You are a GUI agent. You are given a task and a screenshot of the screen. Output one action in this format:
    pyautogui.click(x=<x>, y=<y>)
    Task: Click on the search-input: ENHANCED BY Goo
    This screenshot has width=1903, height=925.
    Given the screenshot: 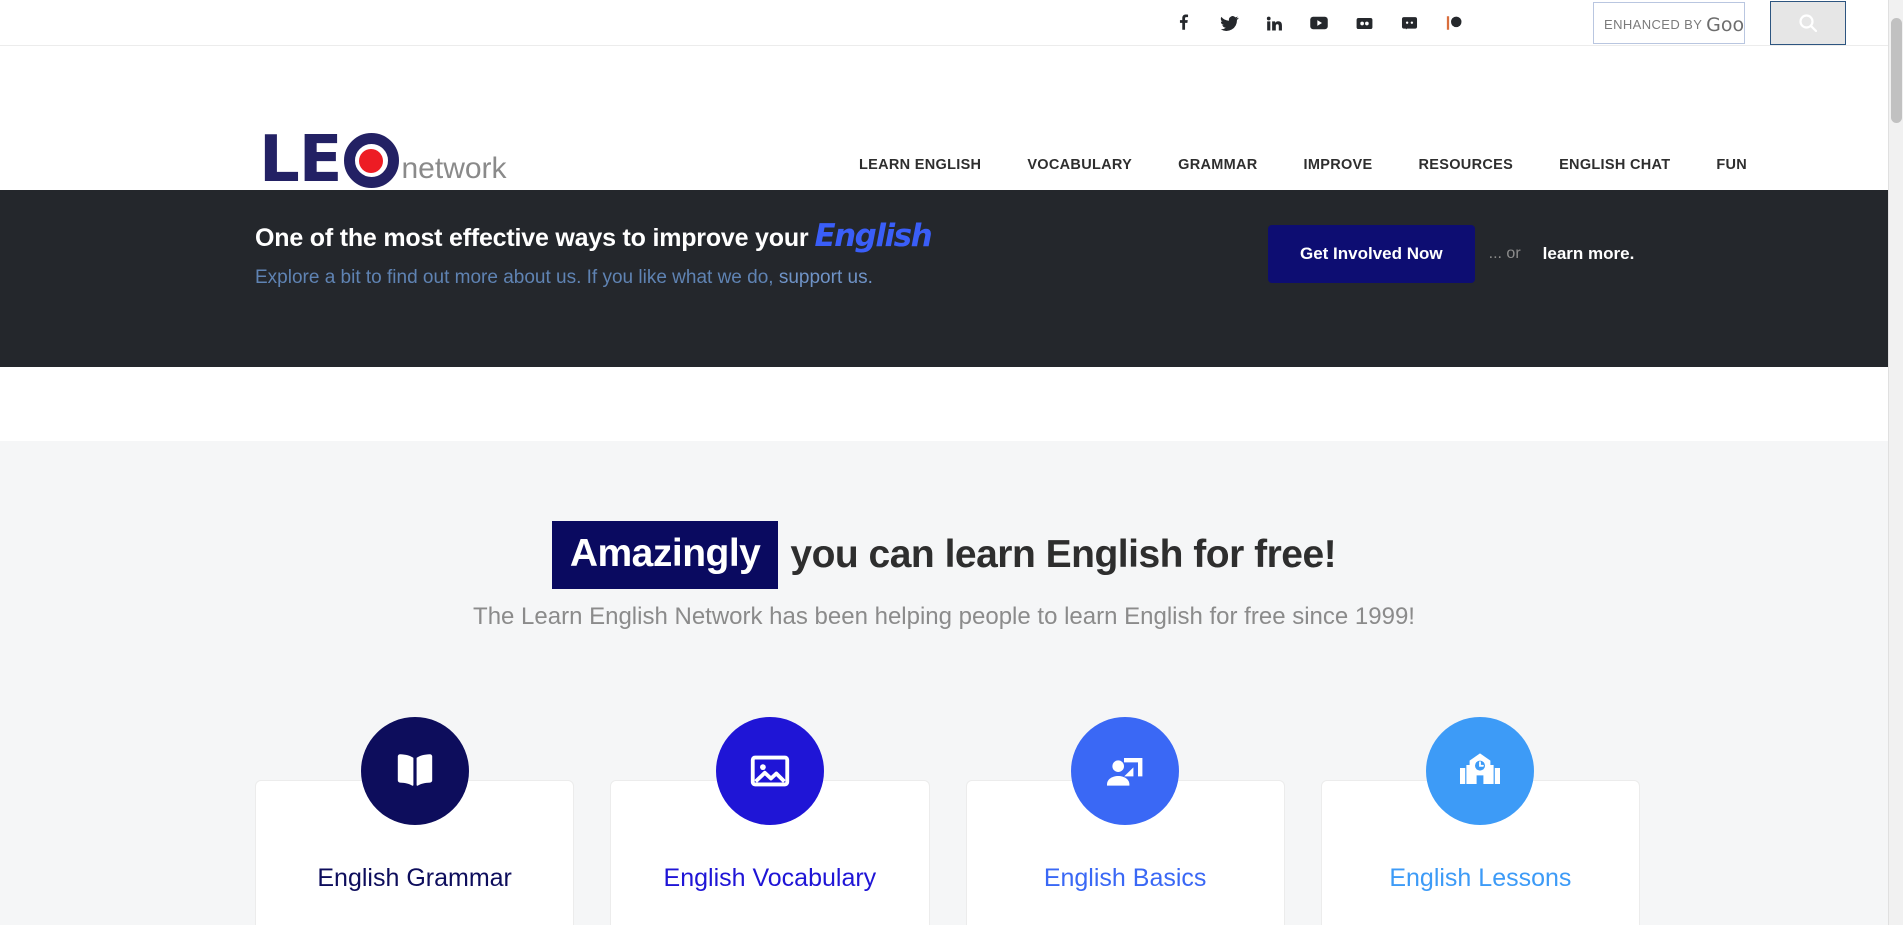 What is the action you would take?
    pyautogui.click(x=1669, y=23)
    